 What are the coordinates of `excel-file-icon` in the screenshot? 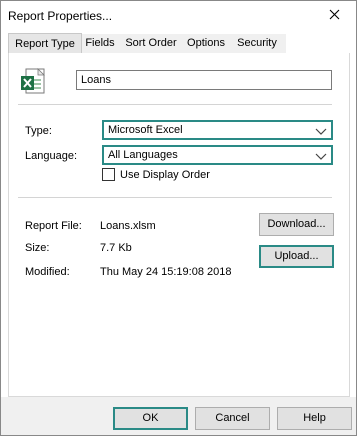 It's located at (34, 83).